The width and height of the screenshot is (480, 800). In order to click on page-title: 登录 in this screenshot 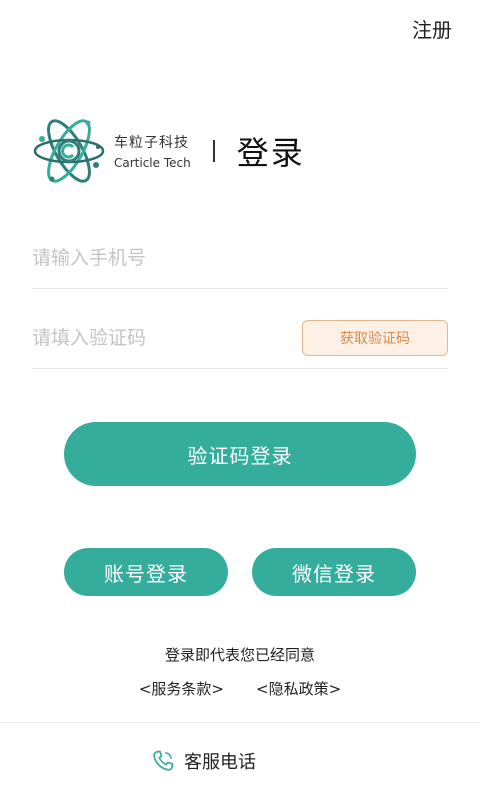, I will do `click(270, 153)`.